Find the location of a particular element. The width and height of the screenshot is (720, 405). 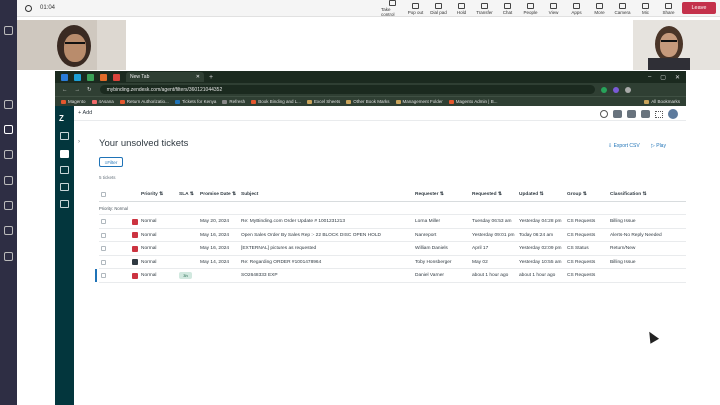

take-control-button: Take control is located at coordinates (392, 8).